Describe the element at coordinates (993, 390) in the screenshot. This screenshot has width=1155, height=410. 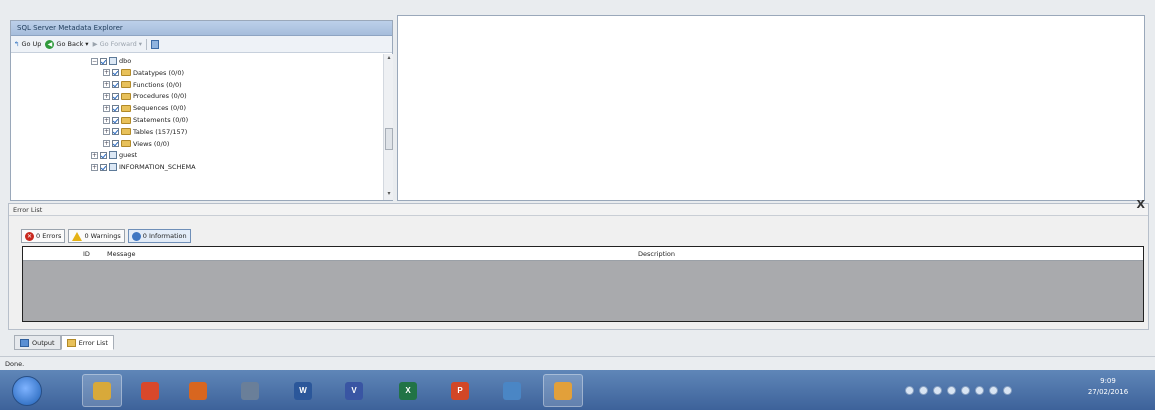
I see `flag-icon` at that location.